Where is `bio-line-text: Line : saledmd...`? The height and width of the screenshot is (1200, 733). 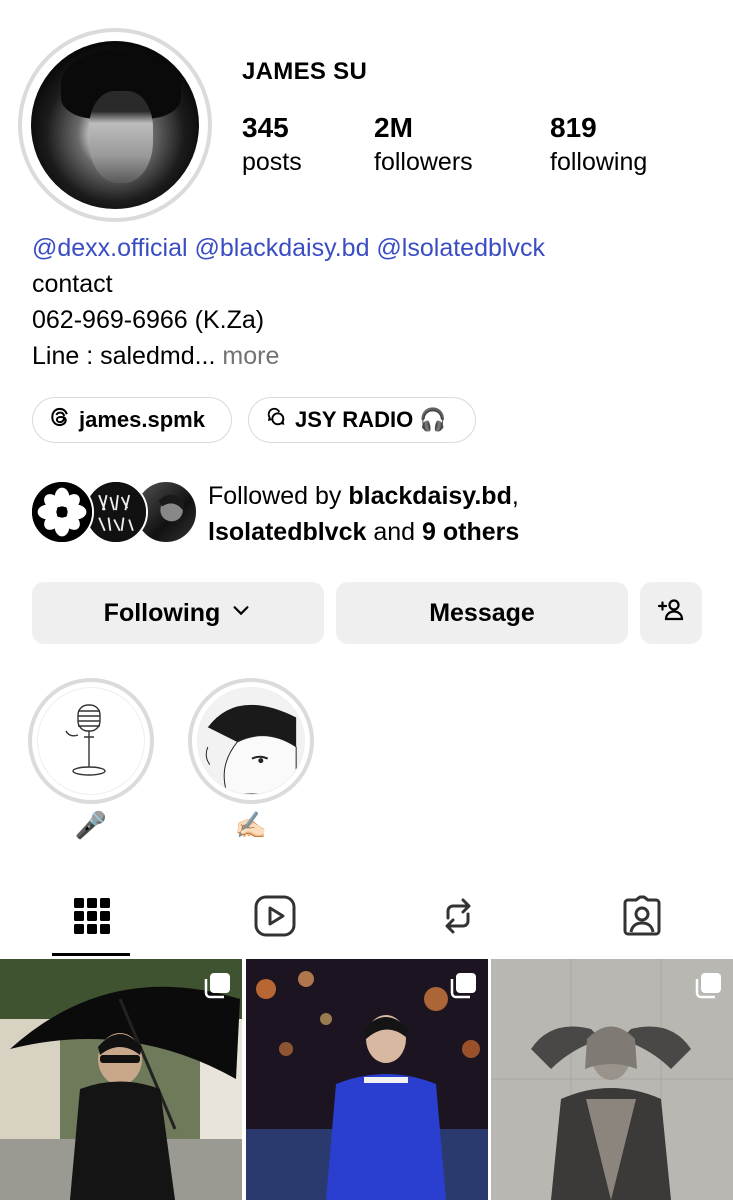 bio-line-text: Line : saledmd... is located at coordinates (124, 356).